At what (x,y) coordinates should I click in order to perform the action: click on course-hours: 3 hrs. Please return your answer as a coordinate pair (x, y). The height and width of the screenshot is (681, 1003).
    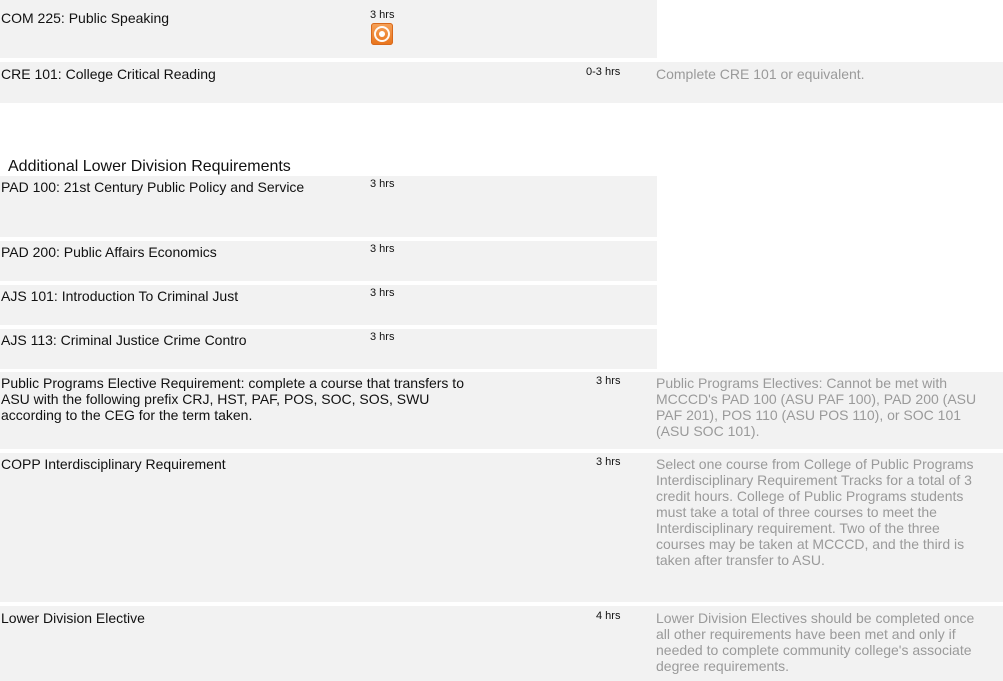
    Looking at the image, I should click on (382, 15).